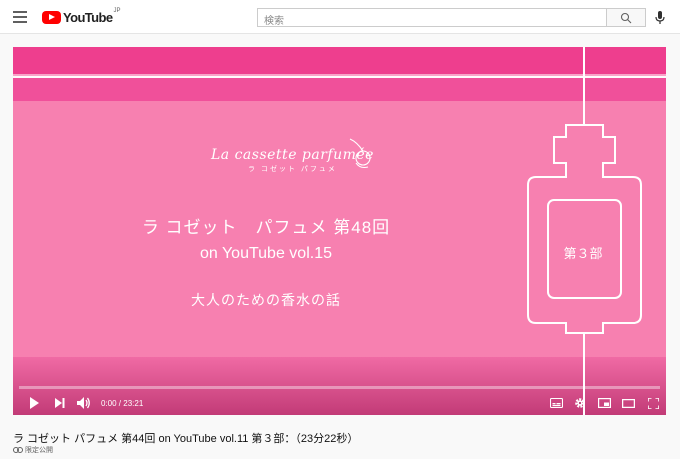  I want to click on privacy-badge: 限定公開, so click(33, 450).